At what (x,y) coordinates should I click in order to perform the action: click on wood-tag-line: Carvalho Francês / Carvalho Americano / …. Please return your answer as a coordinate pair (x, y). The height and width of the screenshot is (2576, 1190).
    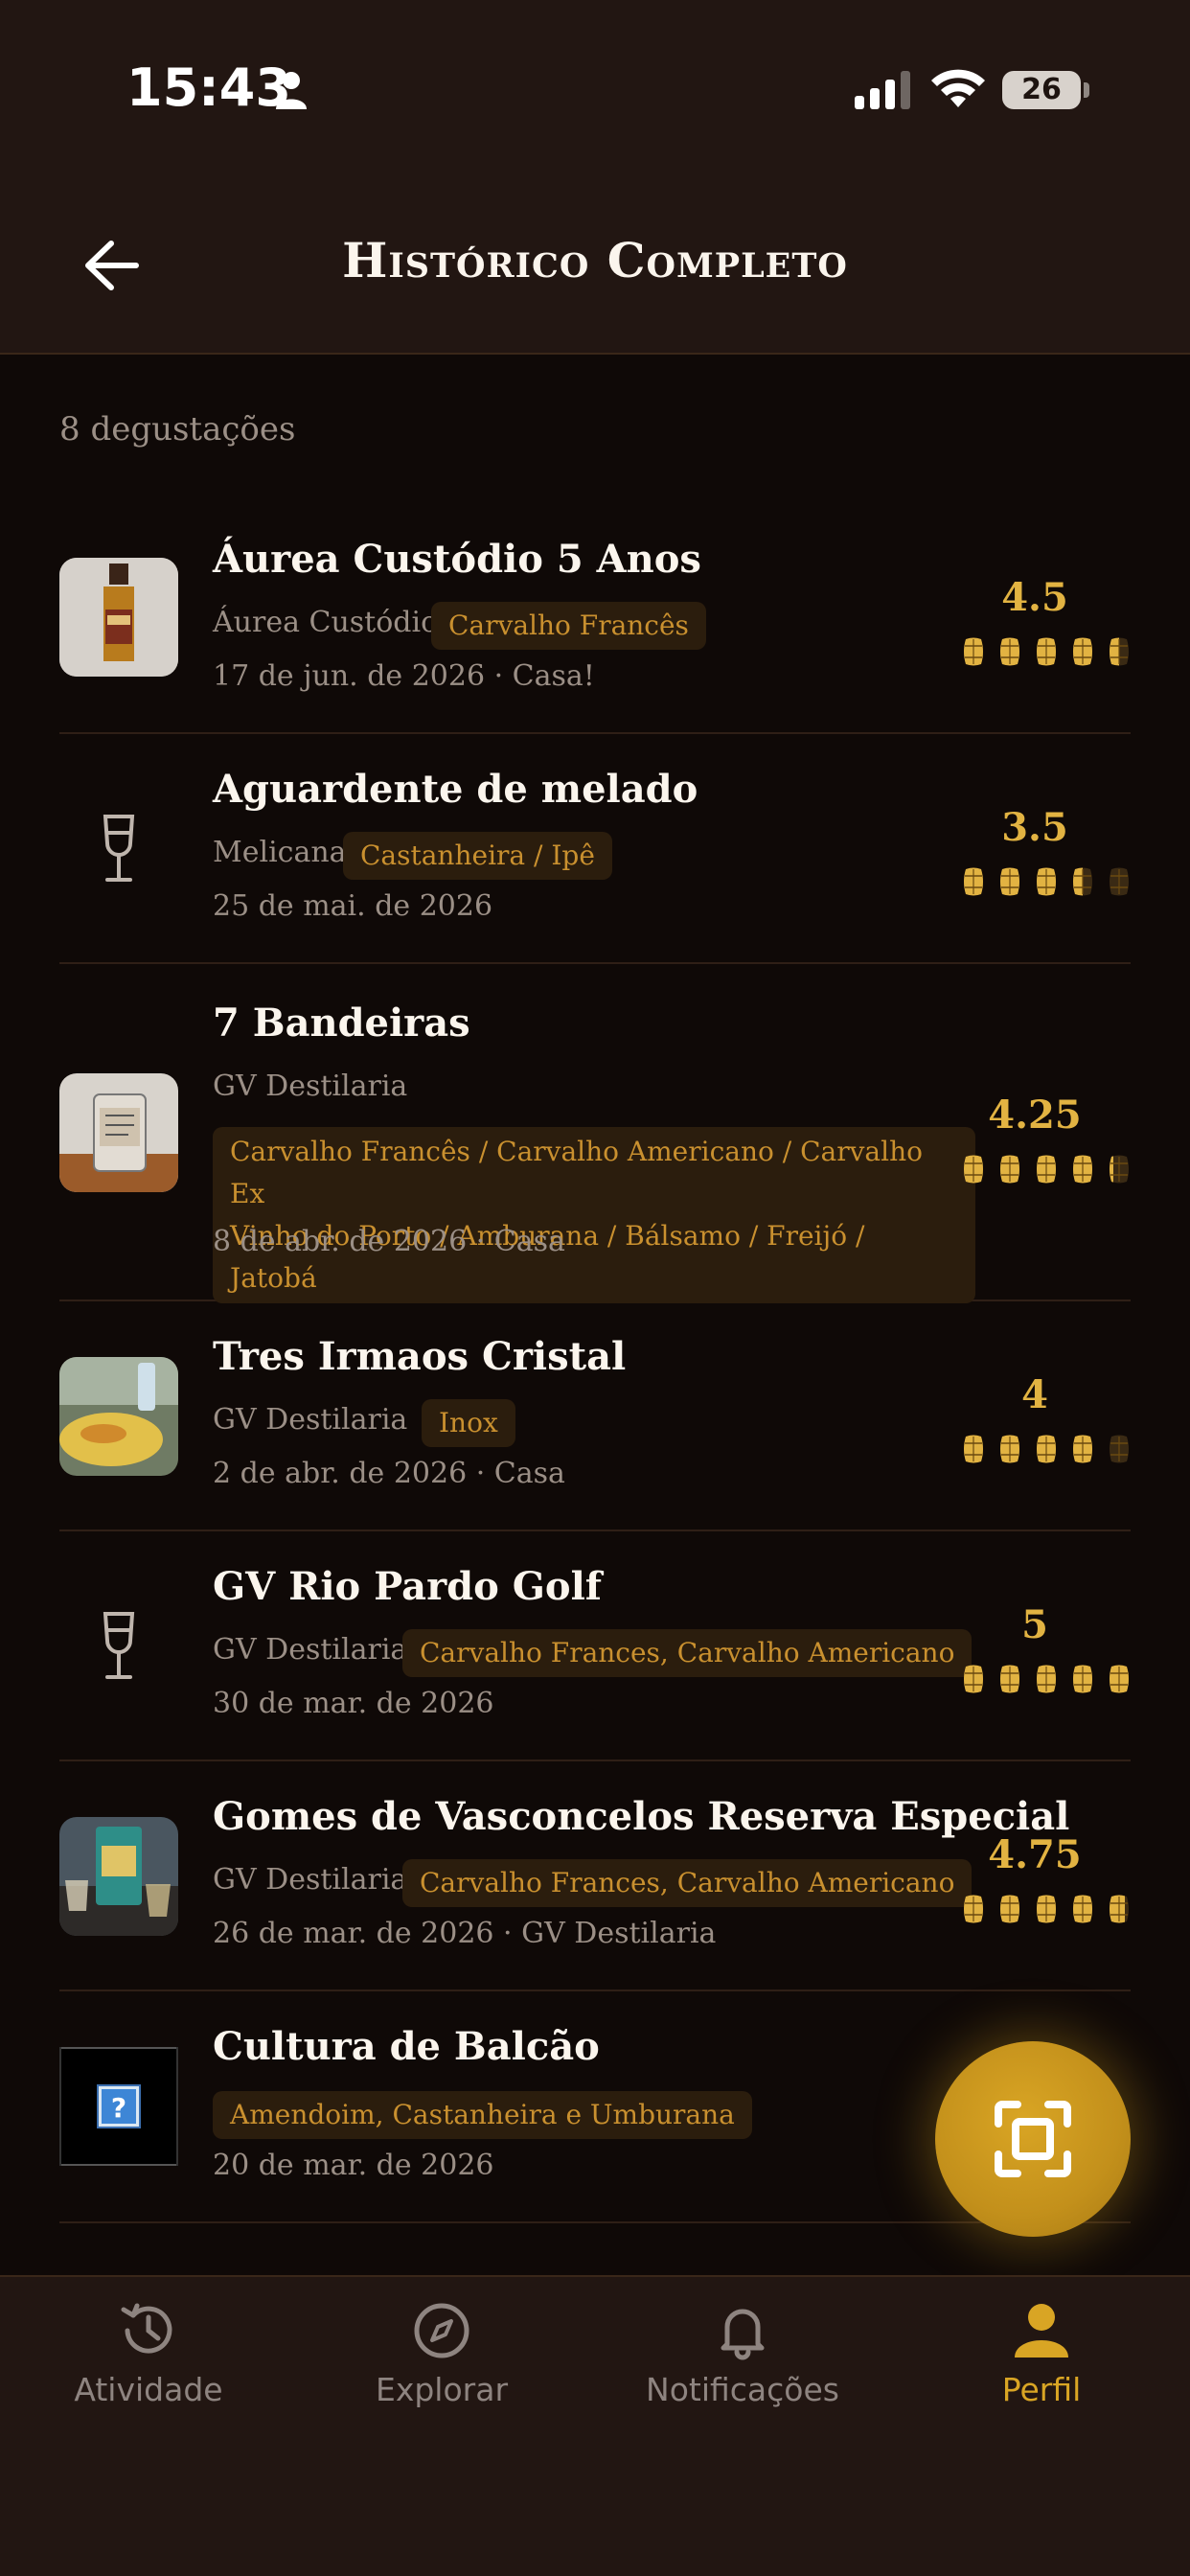
    Looking at the image, I should click on (576, 1172).